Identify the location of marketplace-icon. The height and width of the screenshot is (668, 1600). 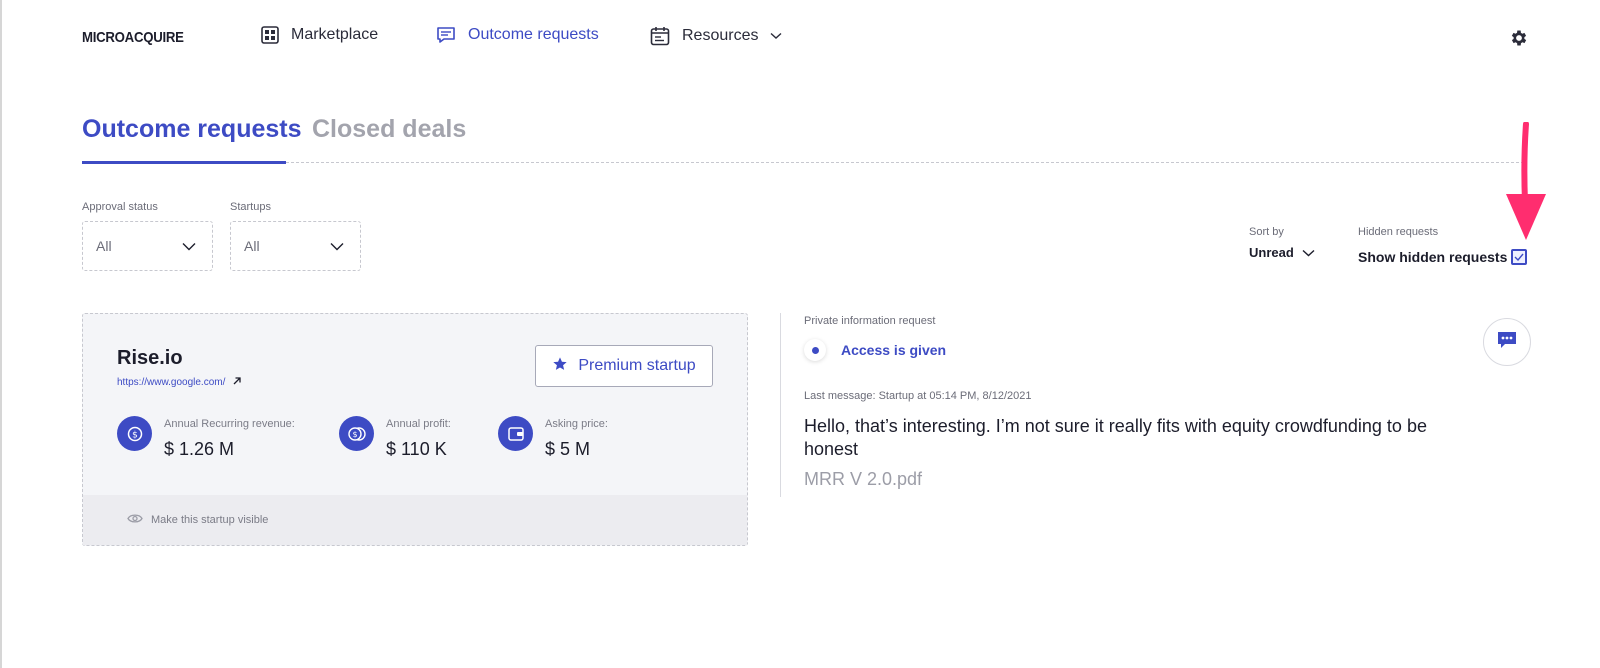
(270, 35).